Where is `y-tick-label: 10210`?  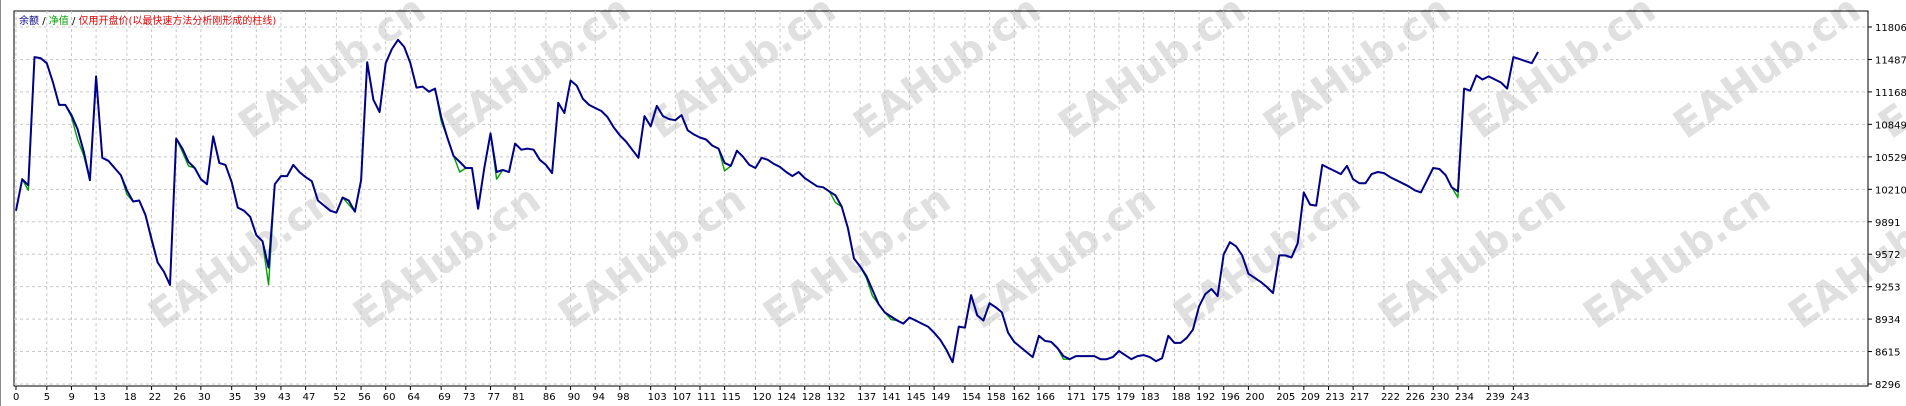 y-tick-label: 10210 is located at coordinates (1890, 190).